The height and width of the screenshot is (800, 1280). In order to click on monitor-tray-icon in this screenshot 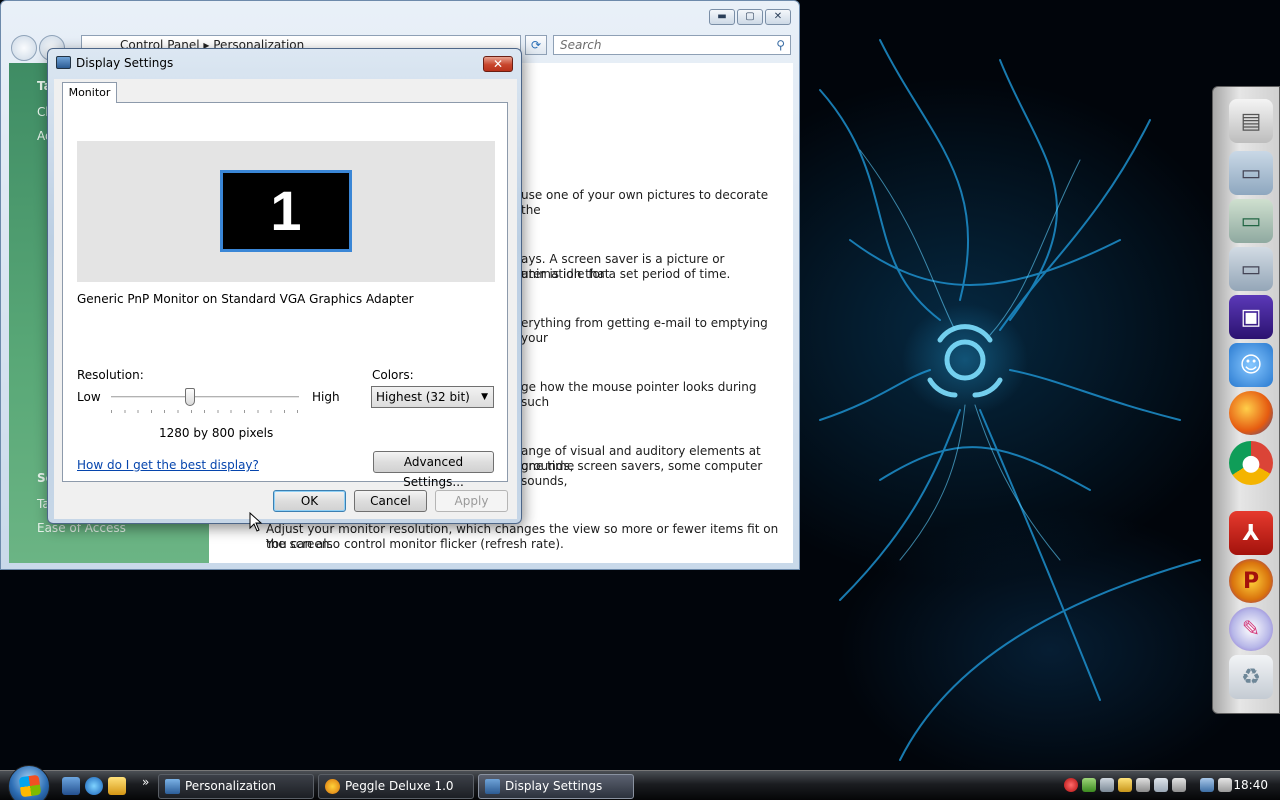, I will do `click(1161, 785)`.